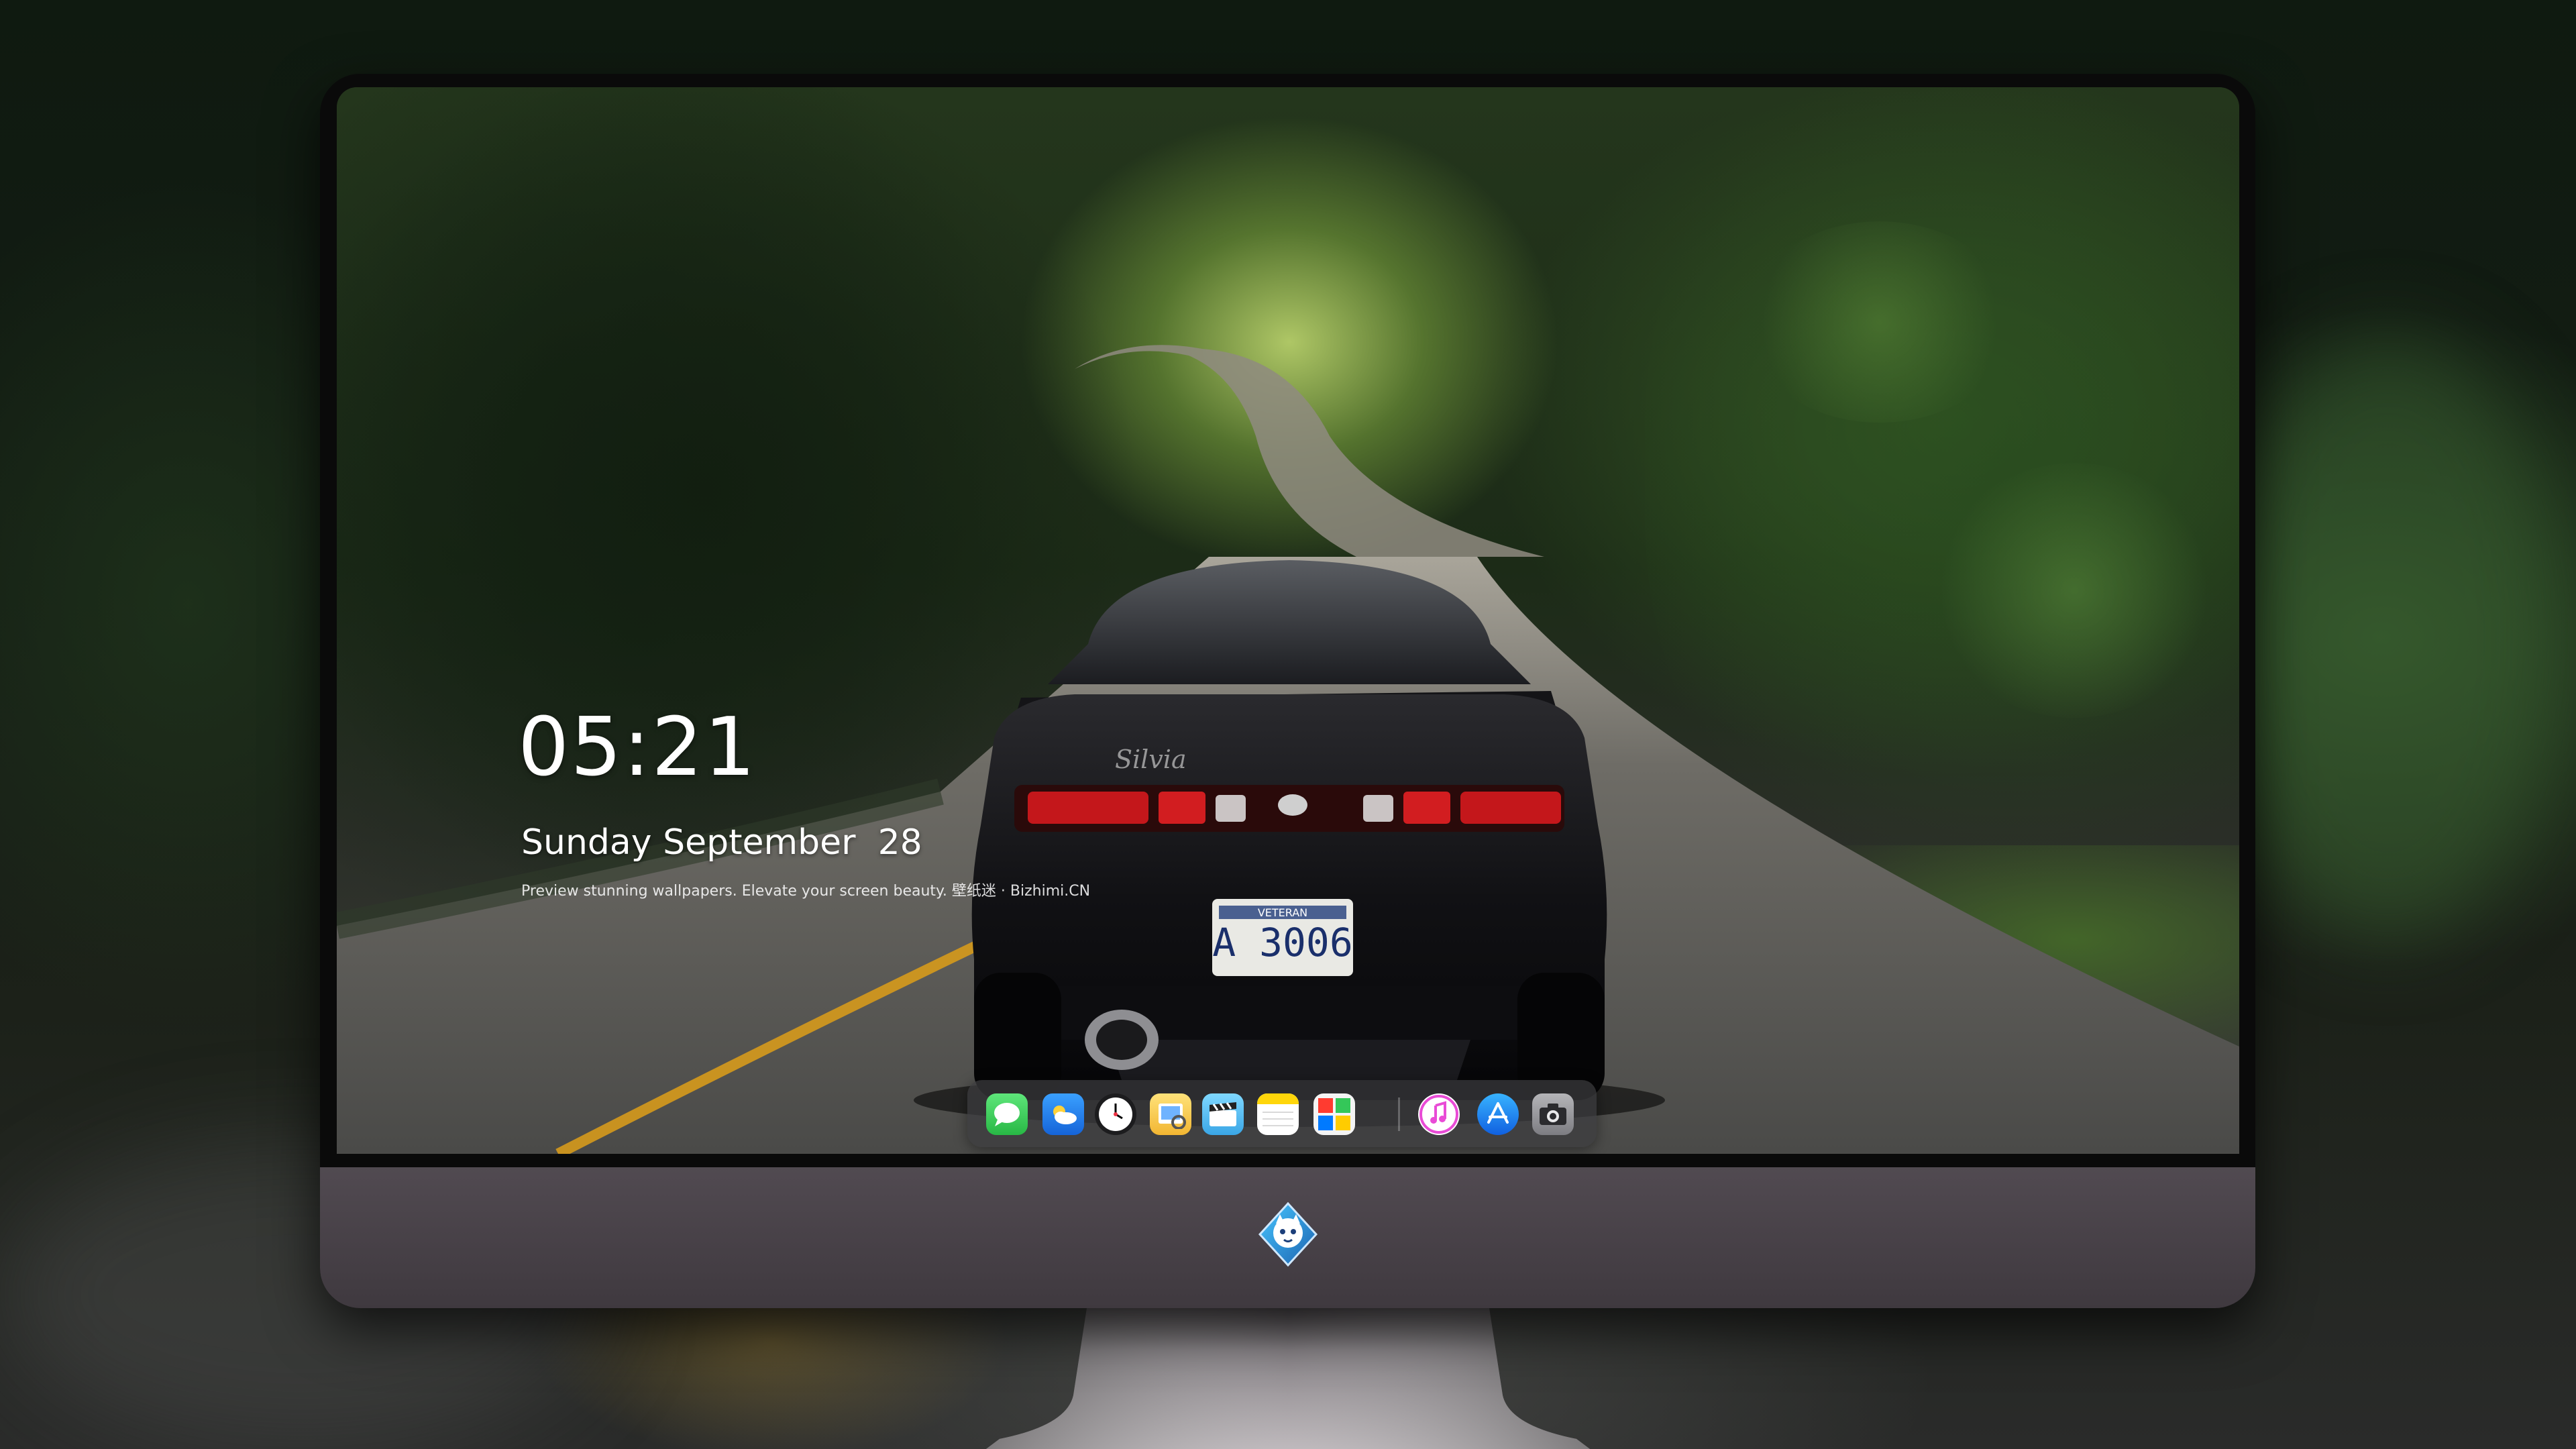 This screenshot has height=1449, width=2576. Describe the element at coordinates (1288, 1378) in the screenshot. I see `monitor-stand` at that location.